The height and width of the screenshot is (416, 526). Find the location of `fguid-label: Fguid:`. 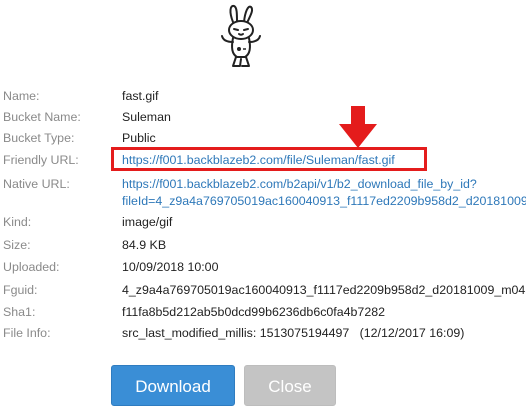

fguid-label: Fguid: is located at coordinates (20, 290).